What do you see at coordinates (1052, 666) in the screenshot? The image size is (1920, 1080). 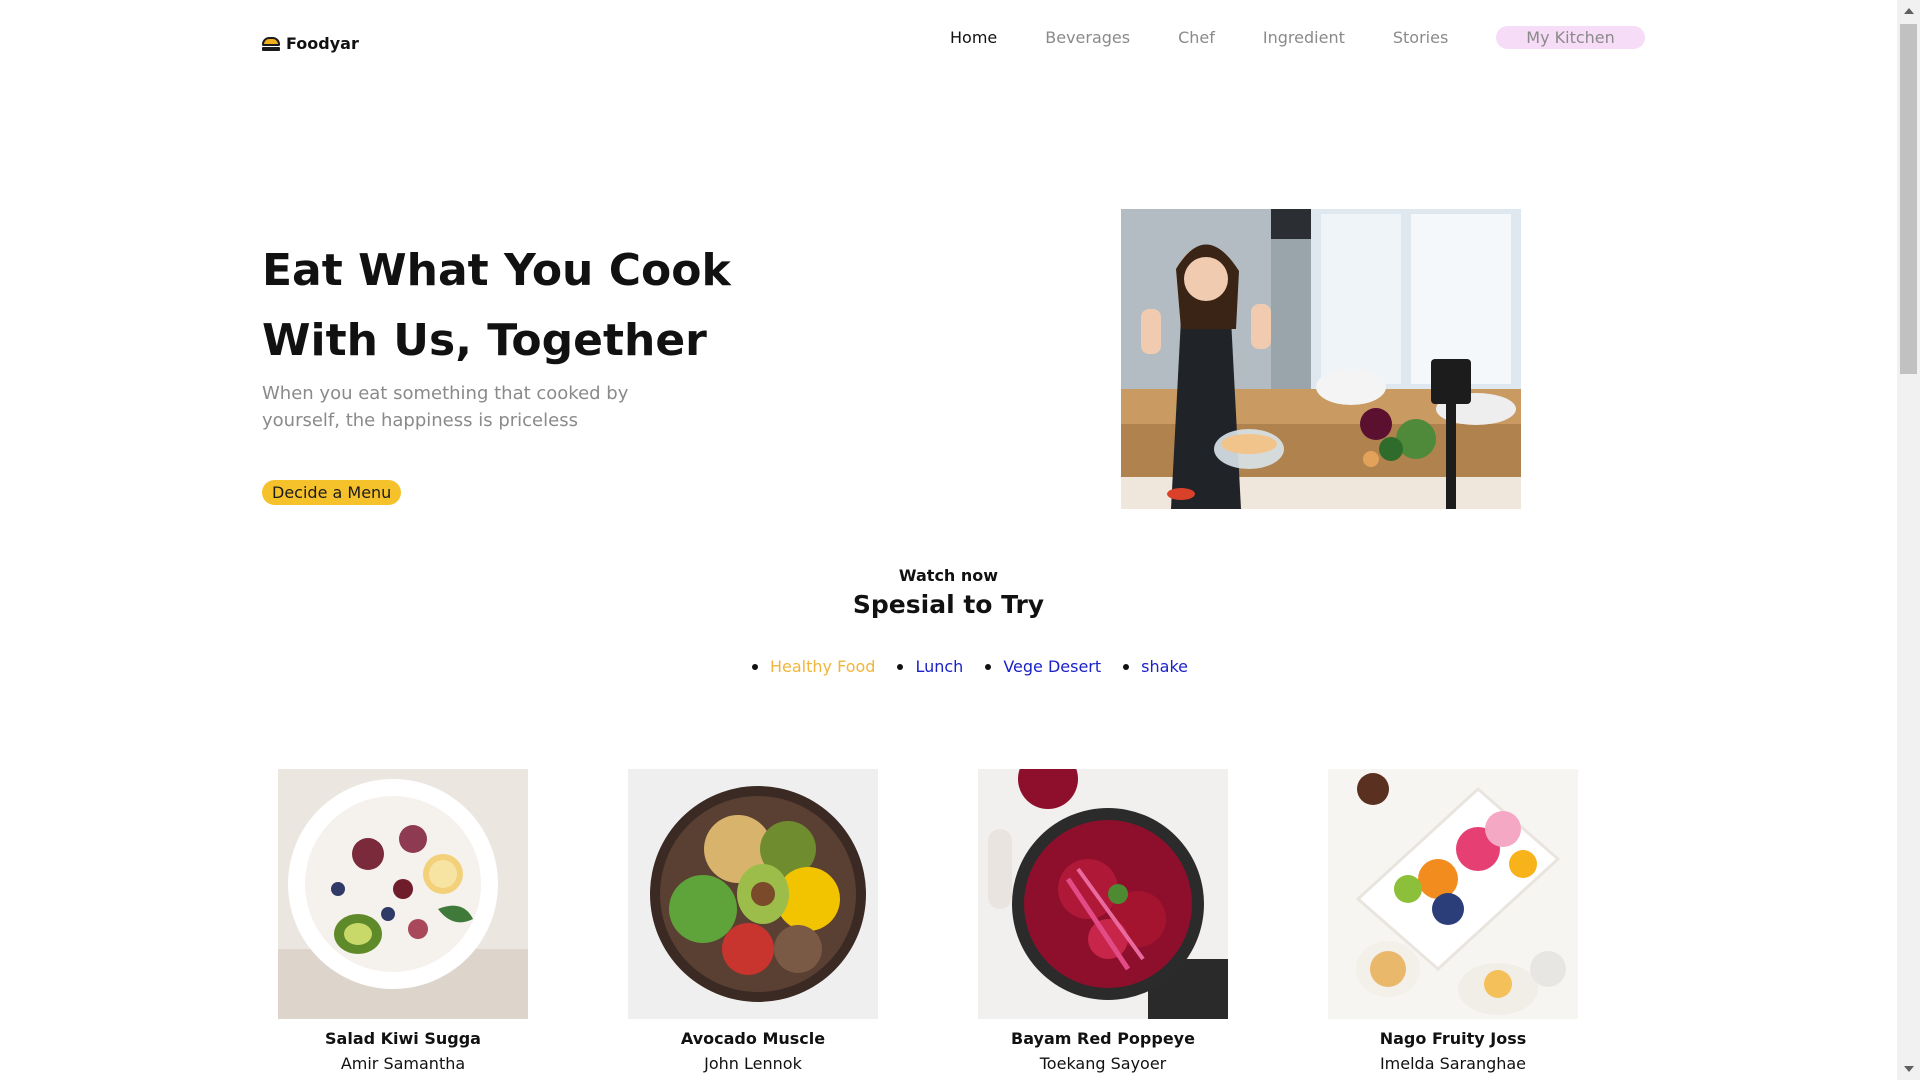 I see `tab-label: Vege Desert` at bounding box center [1052, 666].